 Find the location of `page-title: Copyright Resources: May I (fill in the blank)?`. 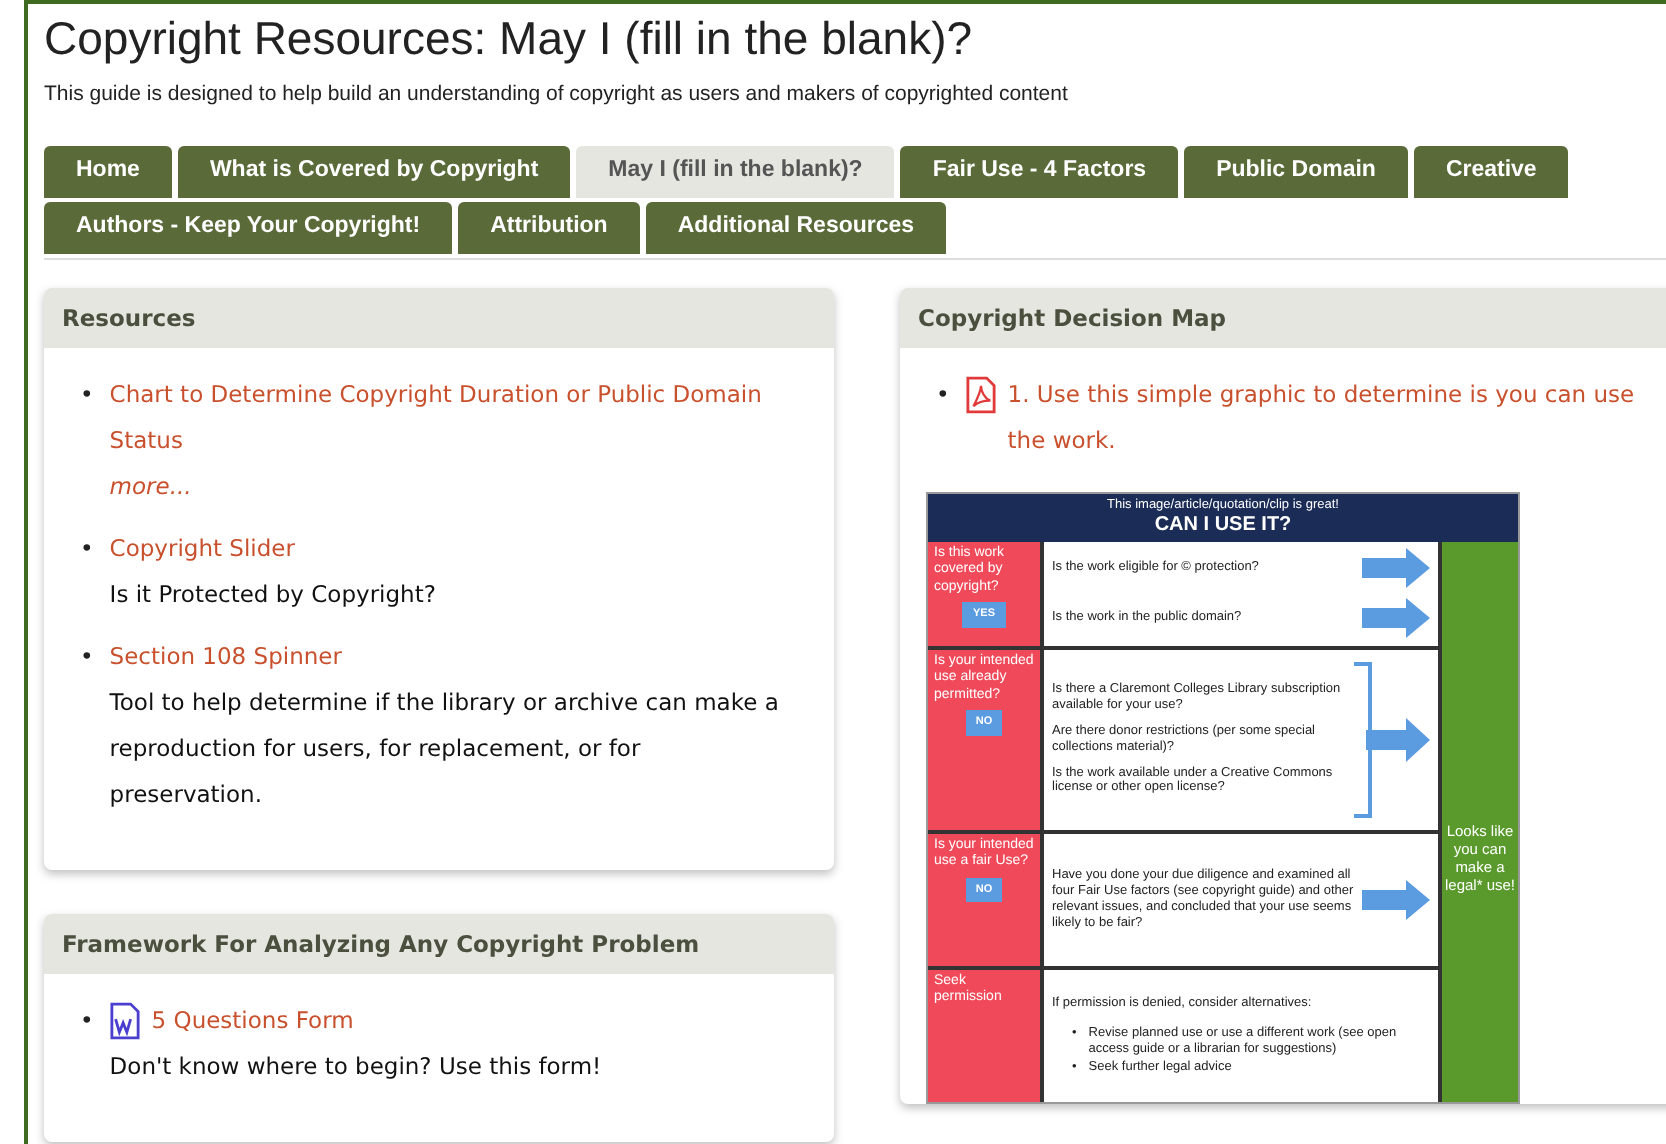

page-title: Copyright Resources: May I (fill in the blank)? is located at coordinates (509, 38).